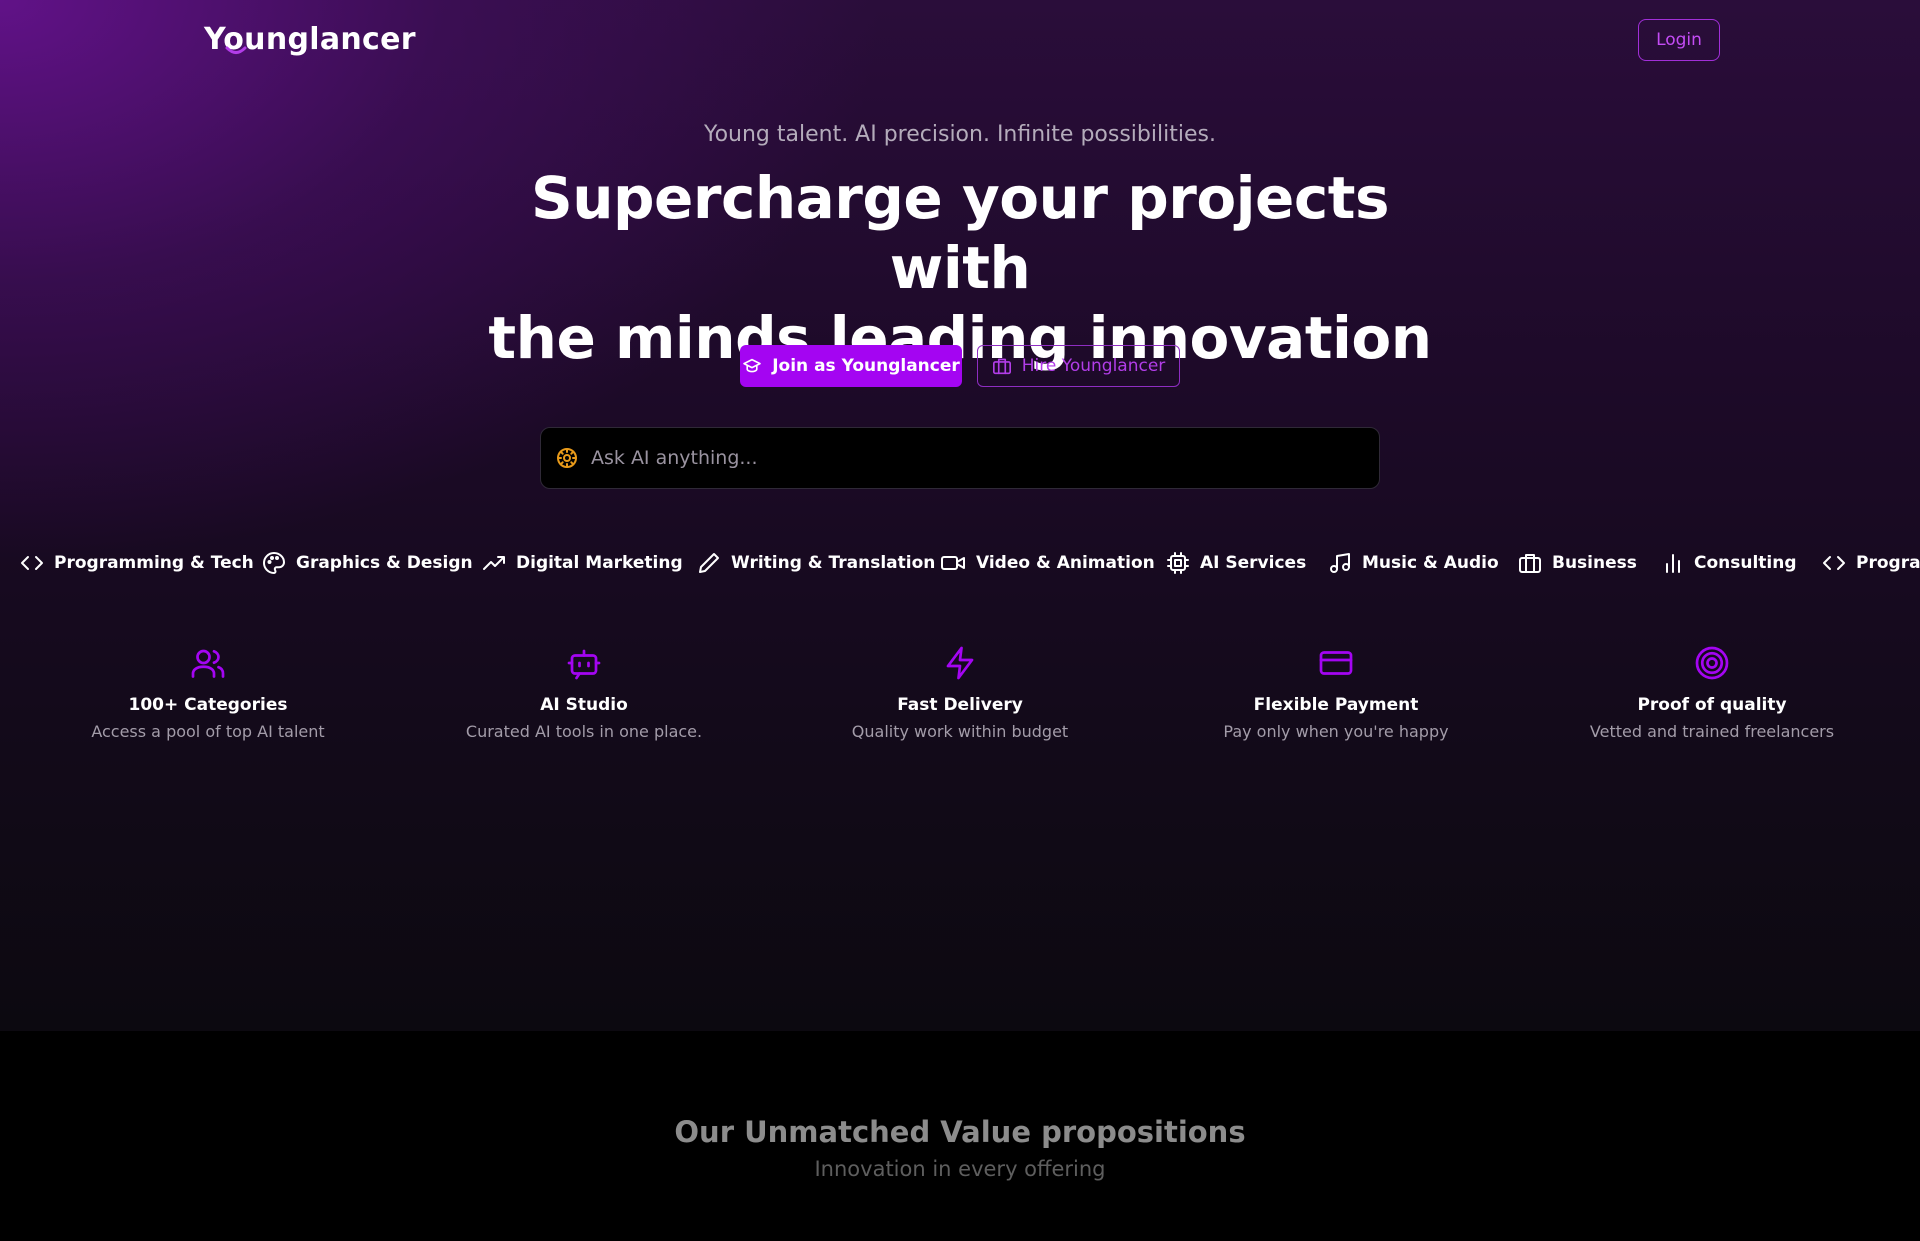  What do you see at coordinates (960, 731) in the screenshot?
I see `feature-desc: Quality work within budget` at bounding box center [960, 731].